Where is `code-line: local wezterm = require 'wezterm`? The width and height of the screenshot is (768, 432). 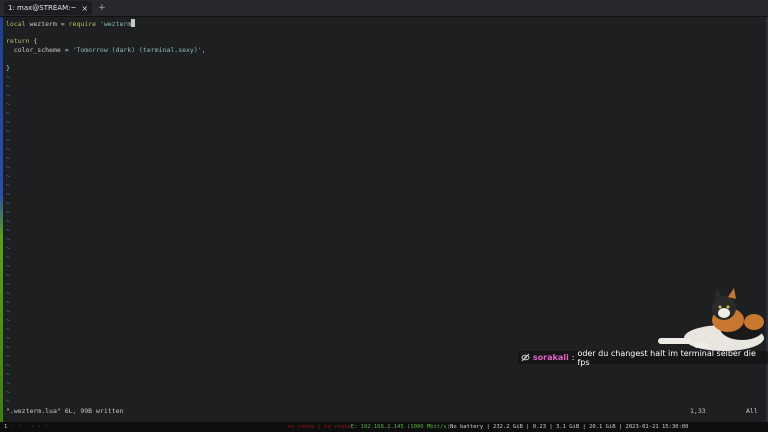
code-line: local wezterm = require 'wezterm is located at coordinates (71, 23).